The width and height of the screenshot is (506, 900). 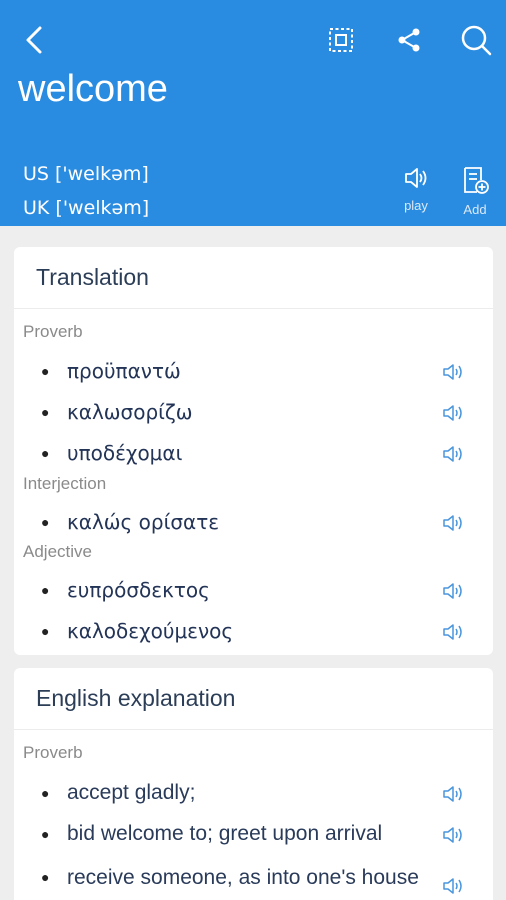 What do you see at coordinates (475, 209) in the screenshot?
I see `add-label: Add` at bounding box center [475, 209].